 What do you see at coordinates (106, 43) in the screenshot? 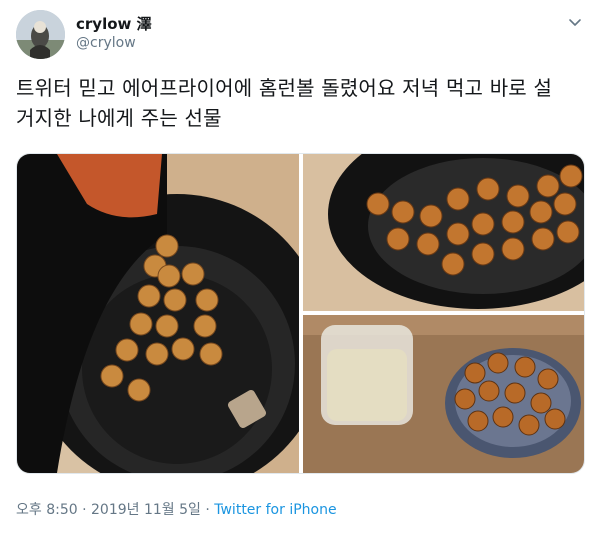
I see `user-handle: @crylow` at bounding box center [106, 43].